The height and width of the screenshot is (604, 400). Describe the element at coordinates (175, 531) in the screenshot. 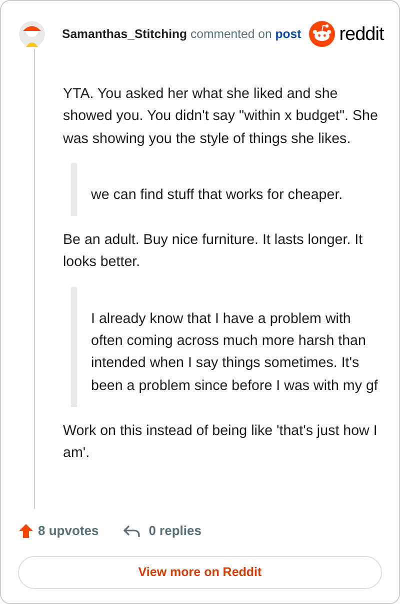

I see `reply-count: 0 replies` at that location.